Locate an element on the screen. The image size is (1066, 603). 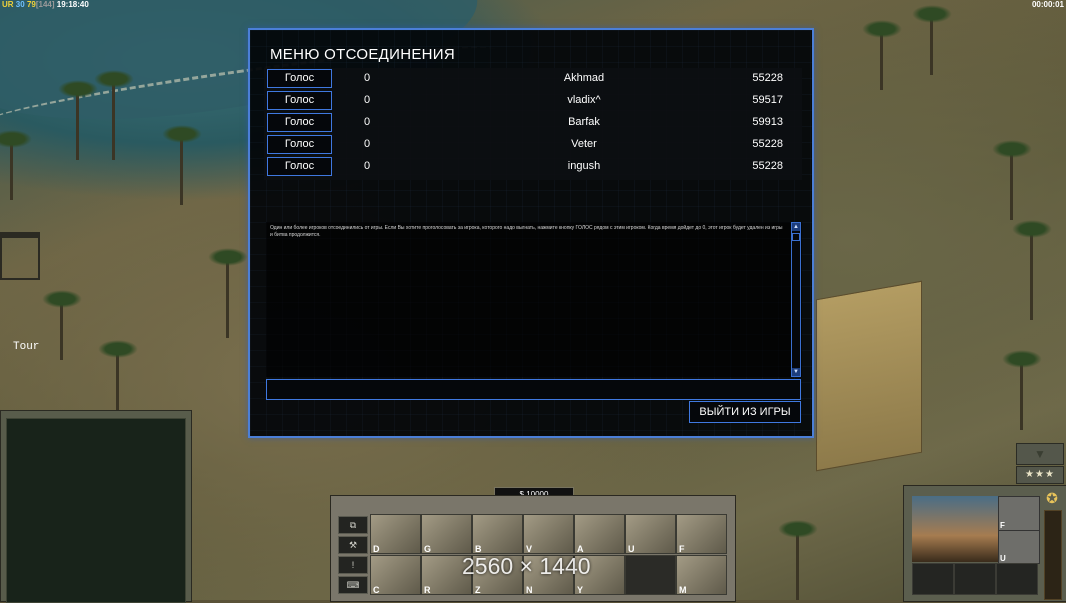
player-count: 30 is located at coordinates (20, 4).